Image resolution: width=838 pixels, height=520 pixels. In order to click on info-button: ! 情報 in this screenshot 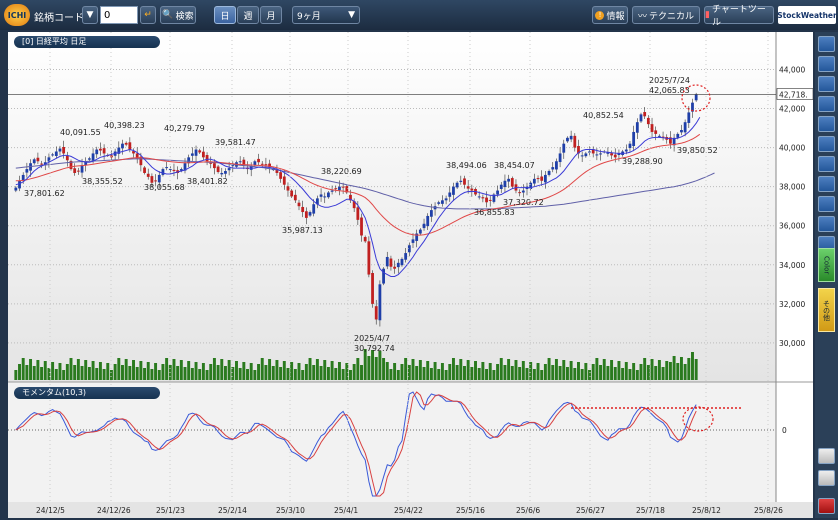, I will do `click(610, 15)`.